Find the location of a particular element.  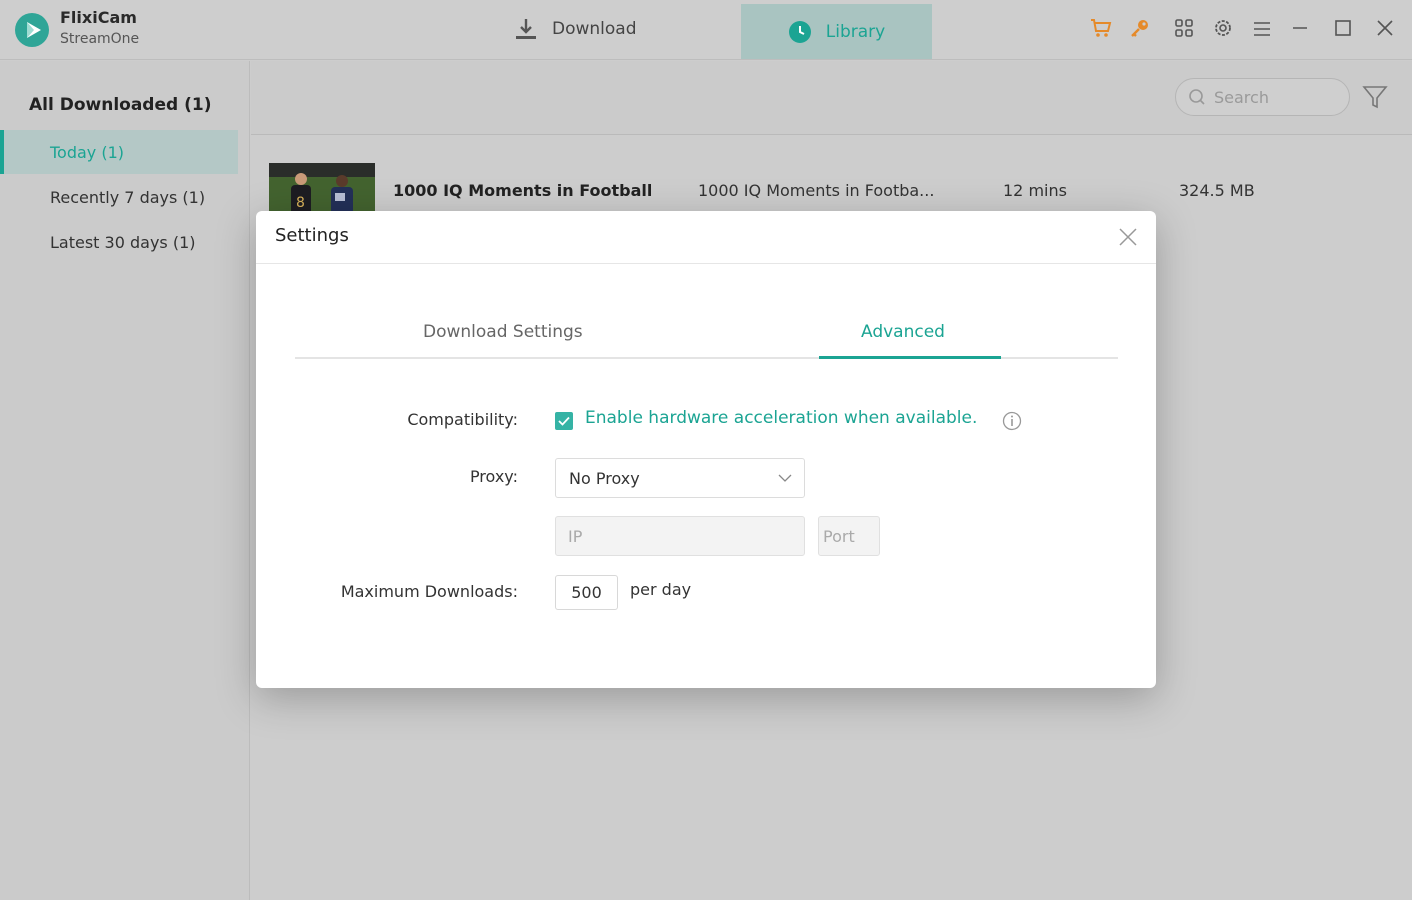

tab-library-label: Library is located at coordinates (855, 31).